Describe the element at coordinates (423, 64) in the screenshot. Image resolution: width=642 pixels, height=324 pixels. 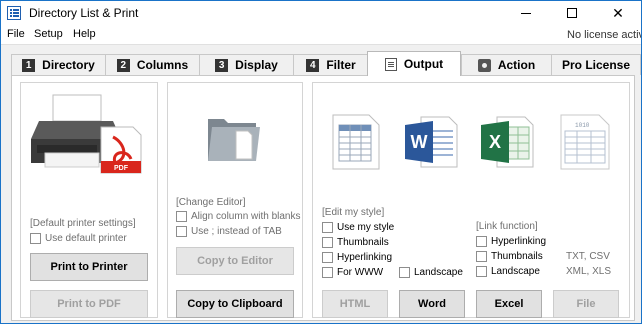
I see `tab-label: Output` at that location.